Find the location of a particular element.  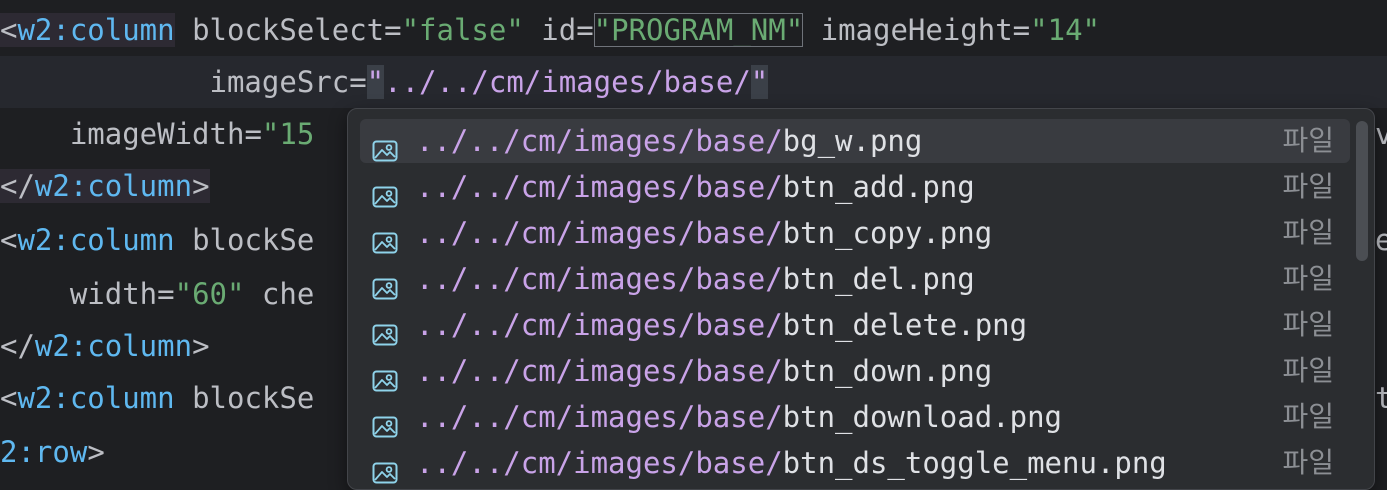

code-line-2-current: imageSrc="../../cm/images/base/" is located at coordinates (693, 82).